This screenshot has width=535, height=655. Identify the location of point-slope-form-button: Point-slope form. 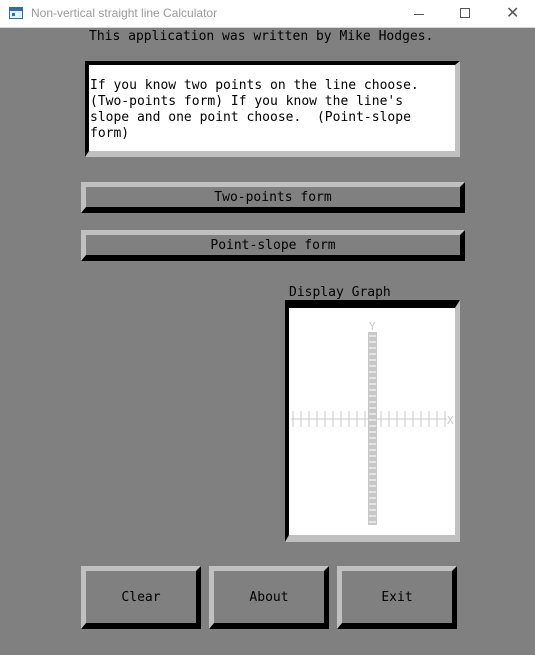
(273, 245).